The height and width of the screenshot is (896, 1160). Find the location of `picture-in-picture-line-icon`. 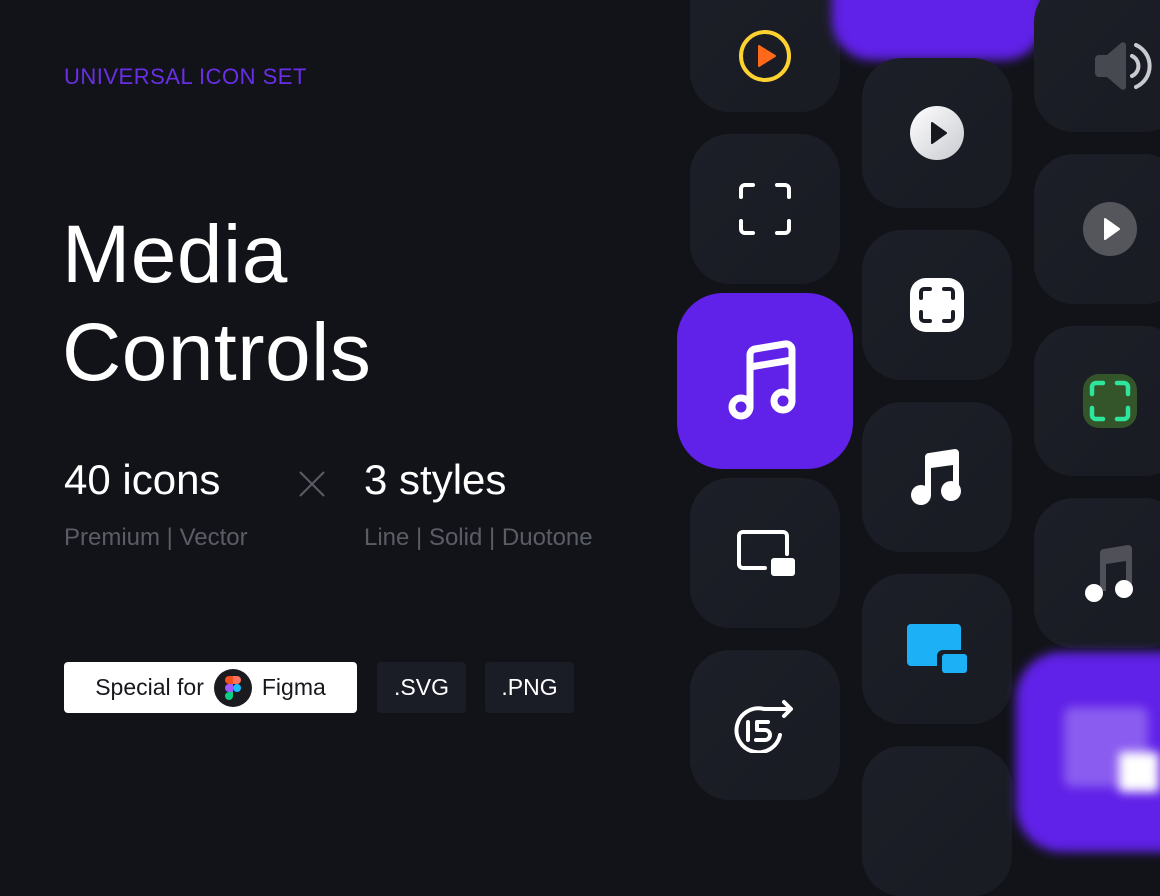

picture-in-picture-line-icon is located at coordinates (766, 553).